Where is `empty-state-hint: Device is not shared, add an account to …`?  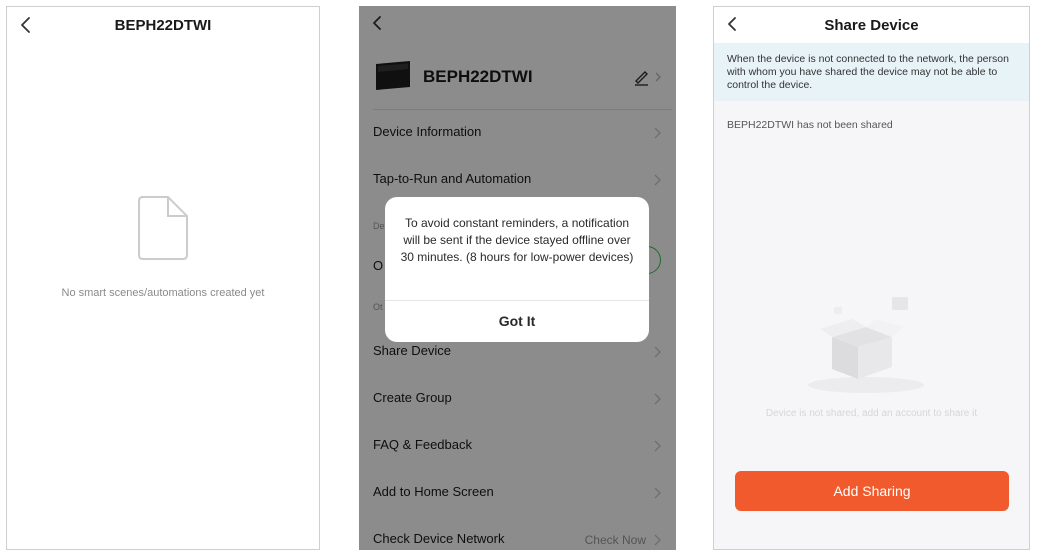 empty-state-hint: Device is not shared, add an account to … is located at coordinates (871, 413).